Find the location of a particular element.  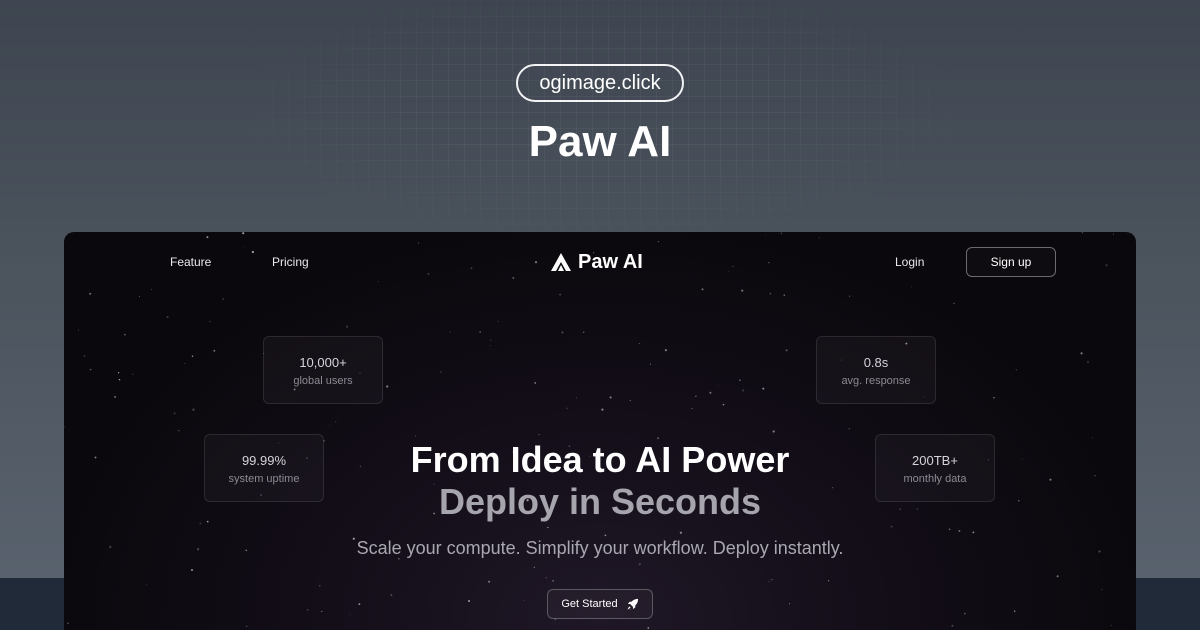

brand-name: Paw AI is located at coordinates (610, 262).